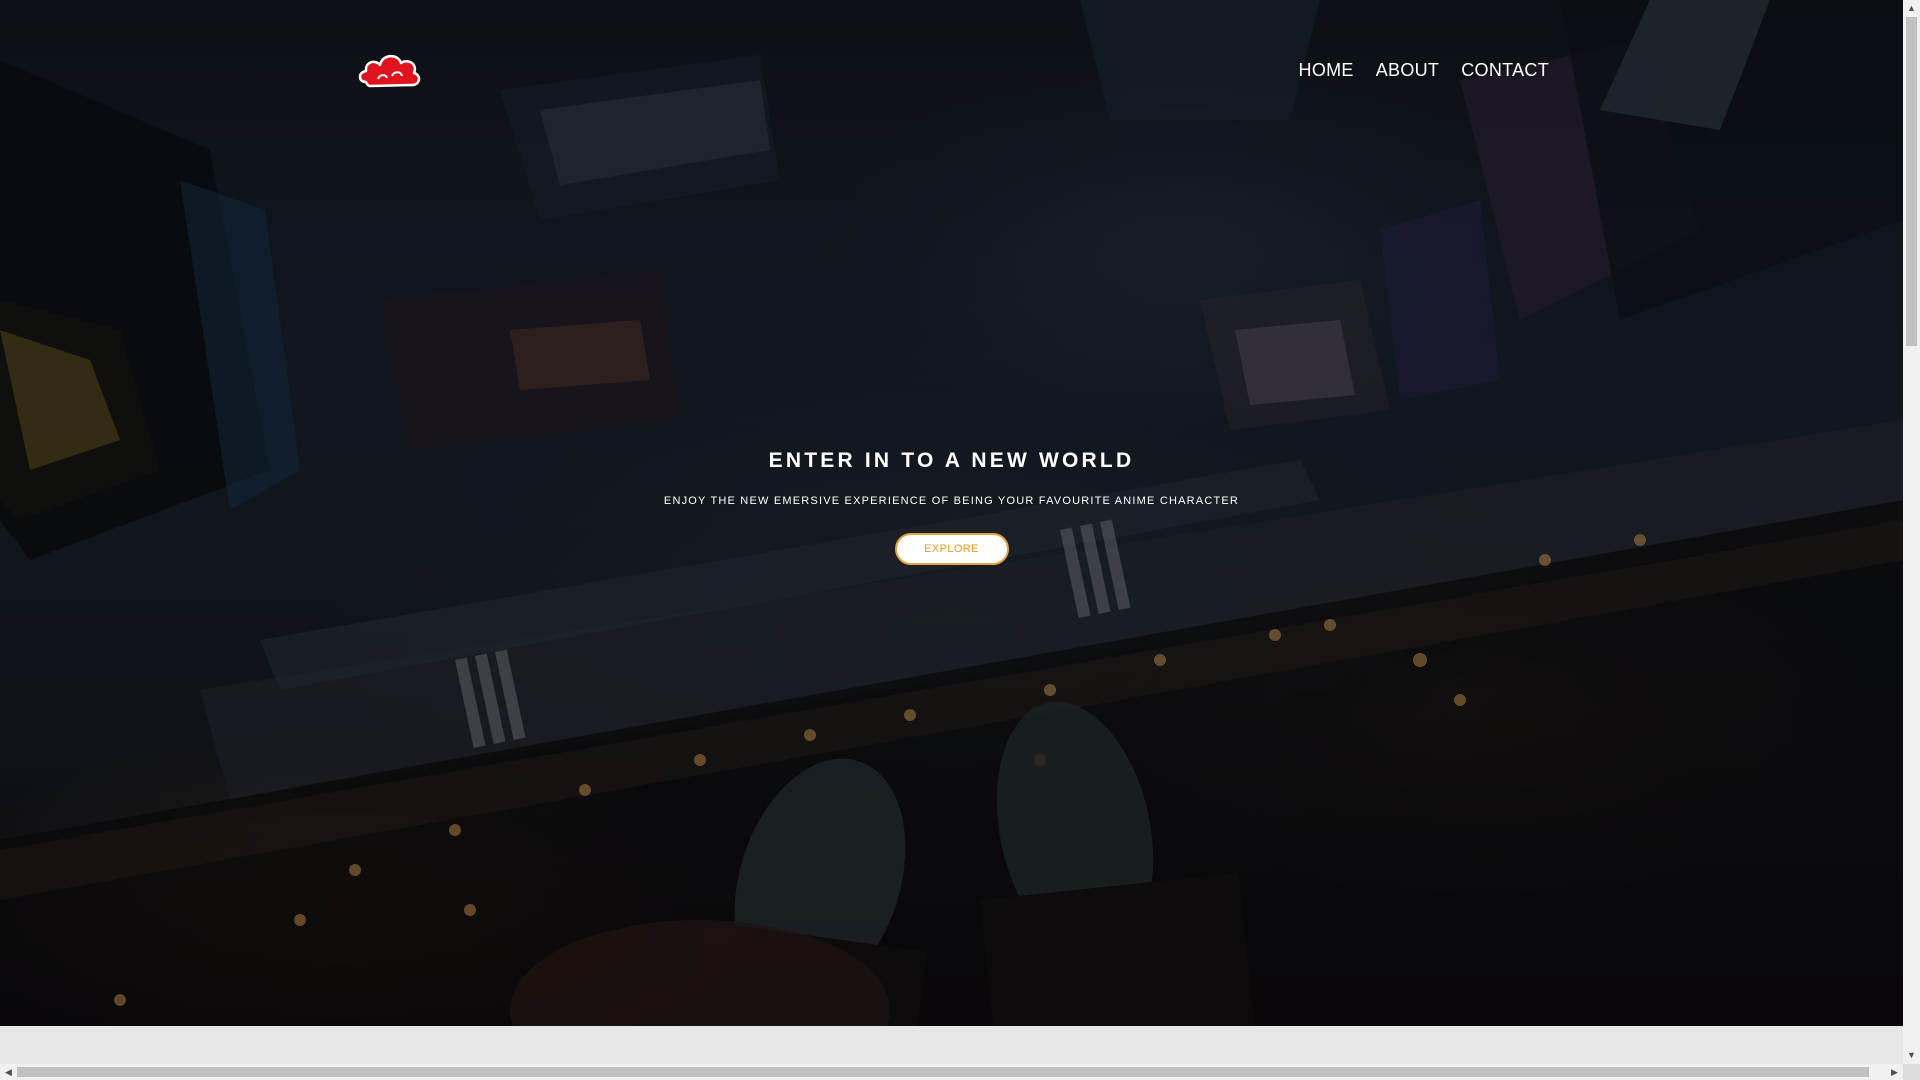 The height and width of the screenshot is (1080, 1920). I want to click on scroll-left-arrow-icon: ◀, so click(8, 1072).